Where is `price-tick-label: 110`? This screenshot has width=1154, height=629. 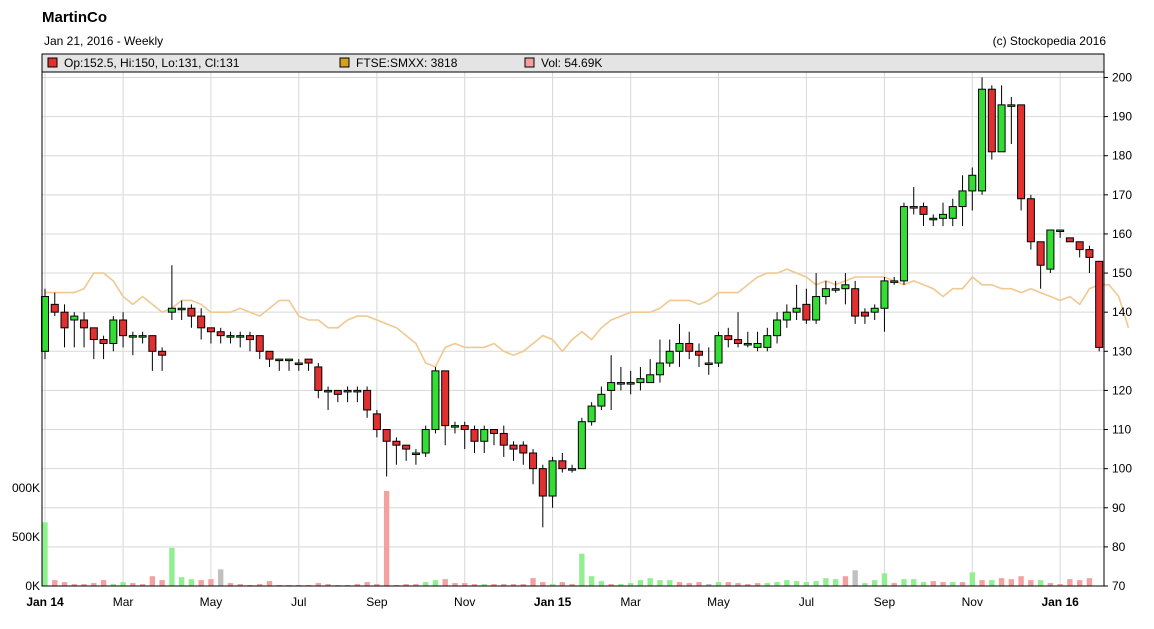
price-tick-label: 110 is located at coordinates (1121, 430).